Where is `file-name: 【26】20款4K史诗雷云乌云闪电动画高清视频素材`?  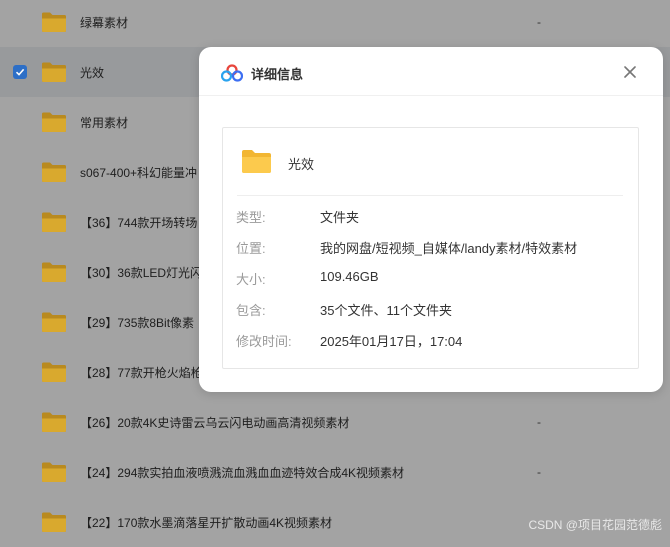
file-name: 【26】20款4K史诗雷云乌云闪电动画高清视频素材 is located at coordinates (215, 422).